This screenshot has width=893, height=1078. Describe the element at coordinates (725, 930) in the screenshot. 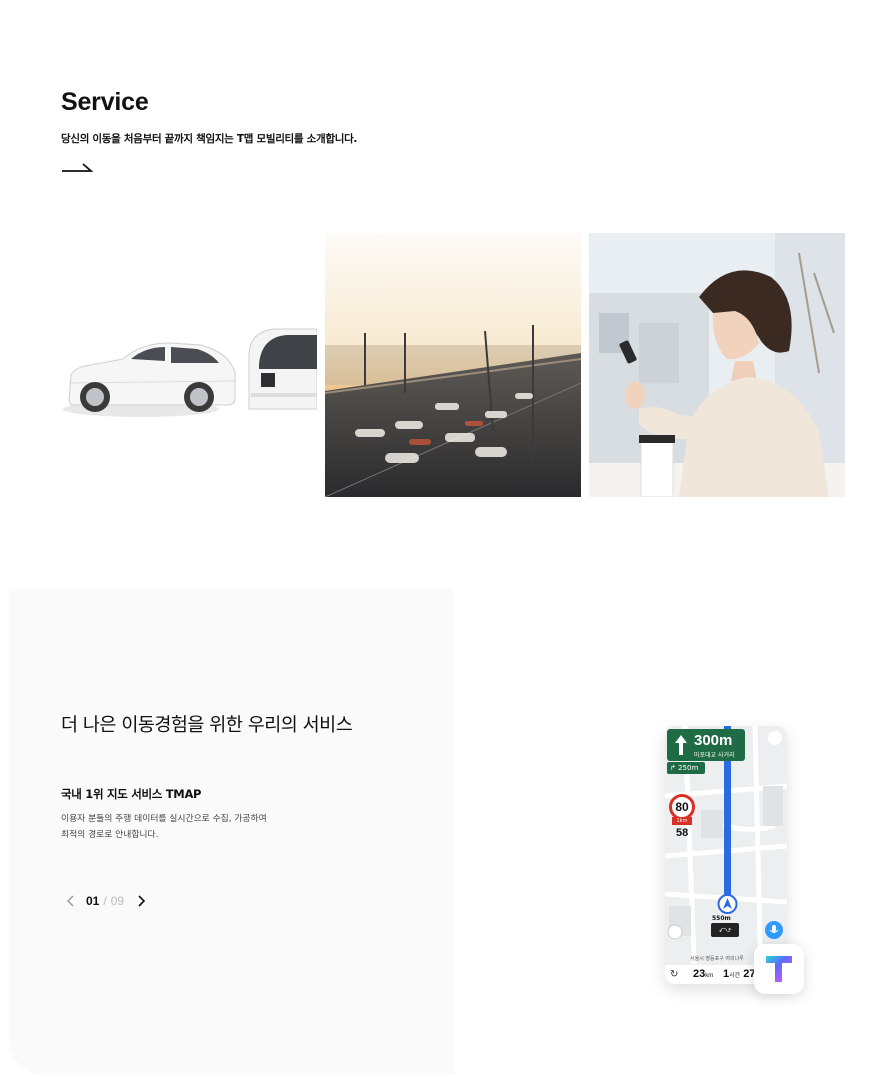

I see `lane-guide-icon: ⤺⤴` at that location.